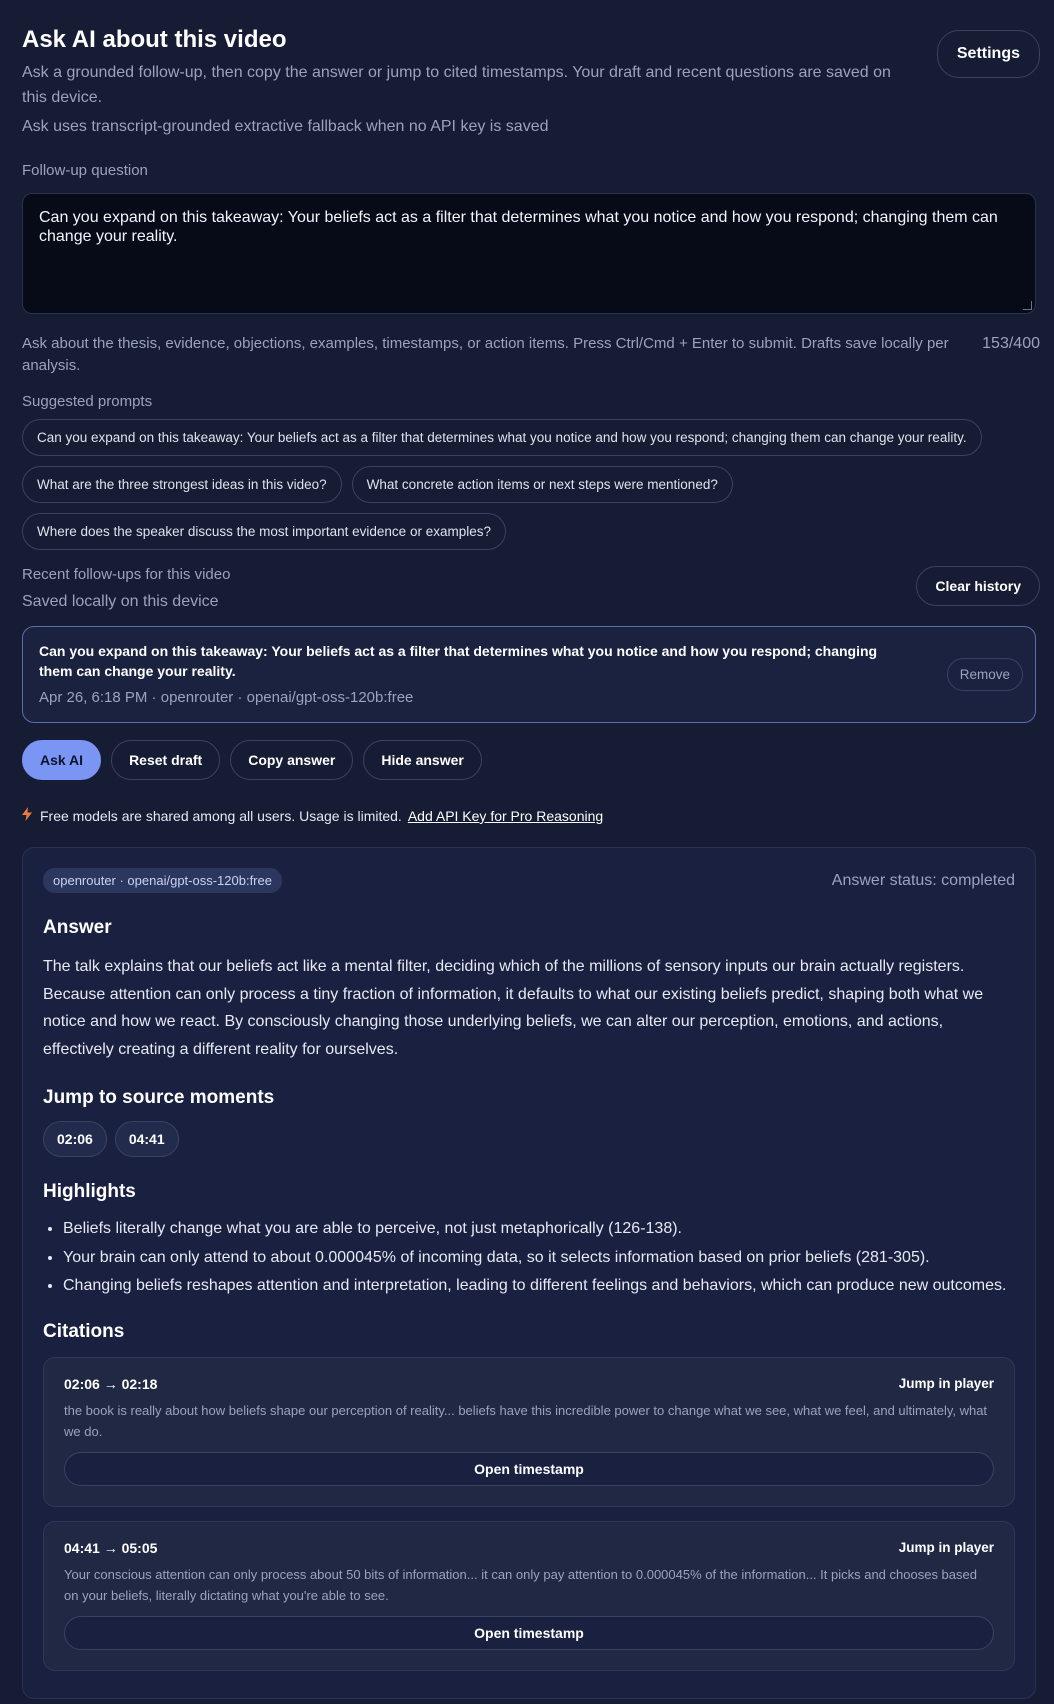 The width and height of the screenshot is (1054, 1704). Describe the element at coordinates (111, 1547) in the screenshot. I see `citation-range: 04:41 → 05:05` at that location.